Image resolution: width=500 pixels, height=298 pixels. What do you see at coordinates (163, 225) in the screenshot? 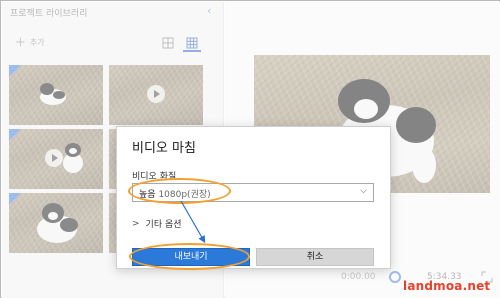
I see `more-options-label: 기타 옵션` at bounding box center [163, 225].